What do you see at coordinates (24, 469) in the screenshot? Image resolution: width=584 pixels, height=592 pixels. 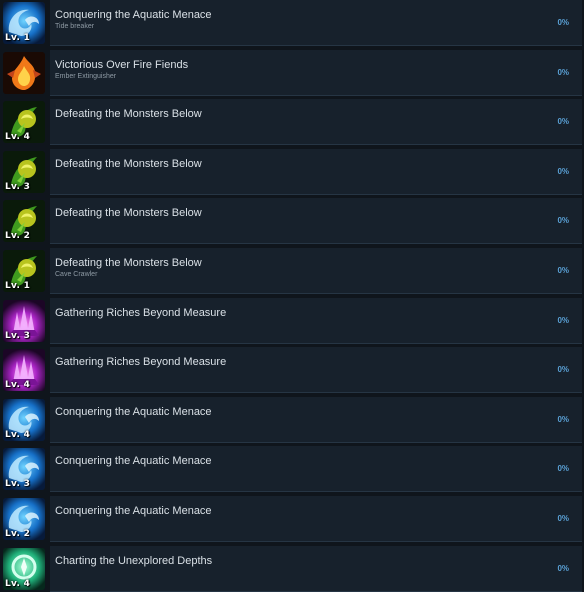 I see `wave-icon: Lv. 3` at bounding box center [24, 469].